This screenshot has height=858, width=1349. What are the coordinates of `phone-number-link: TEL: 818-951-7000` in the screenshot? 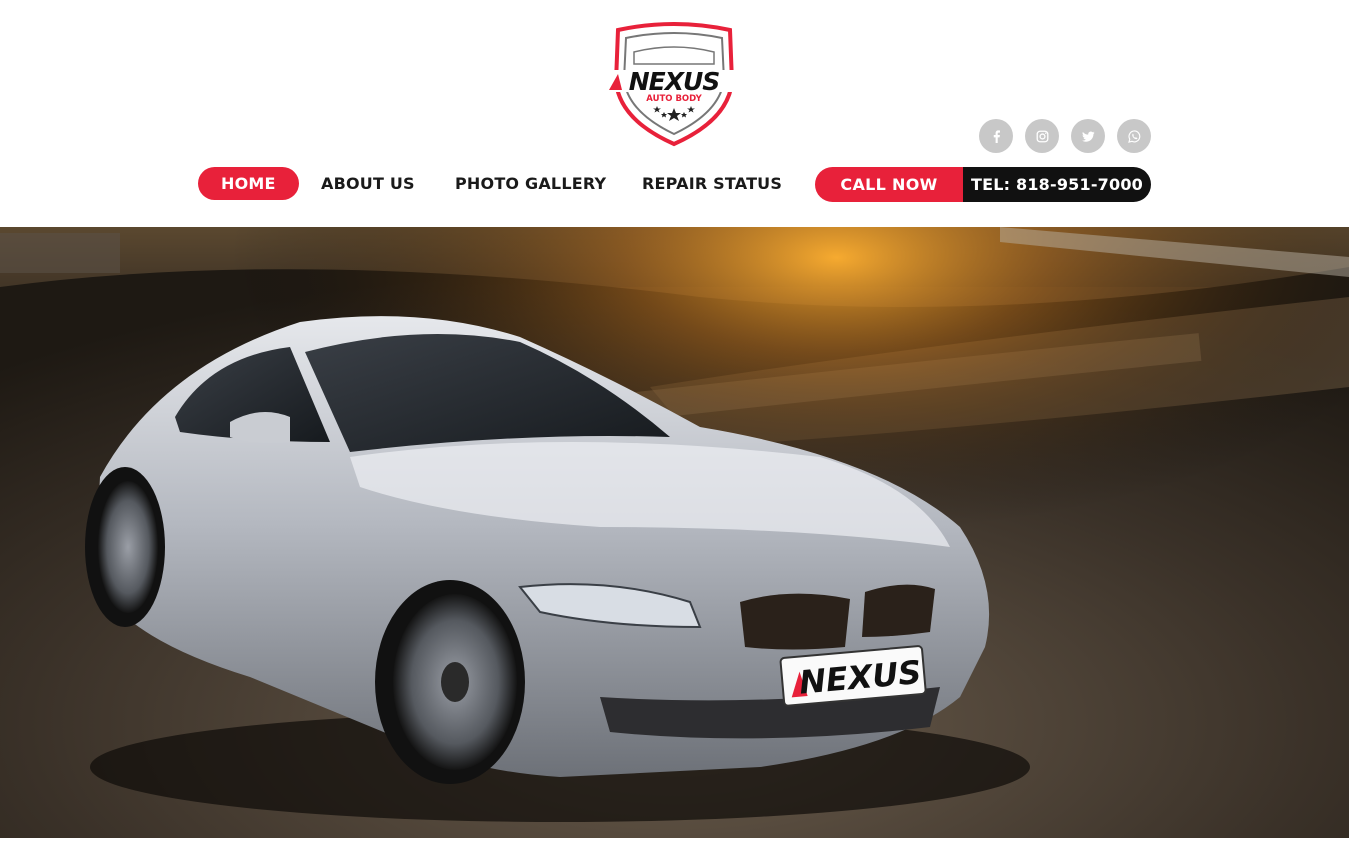 It's located at (1057, 184).